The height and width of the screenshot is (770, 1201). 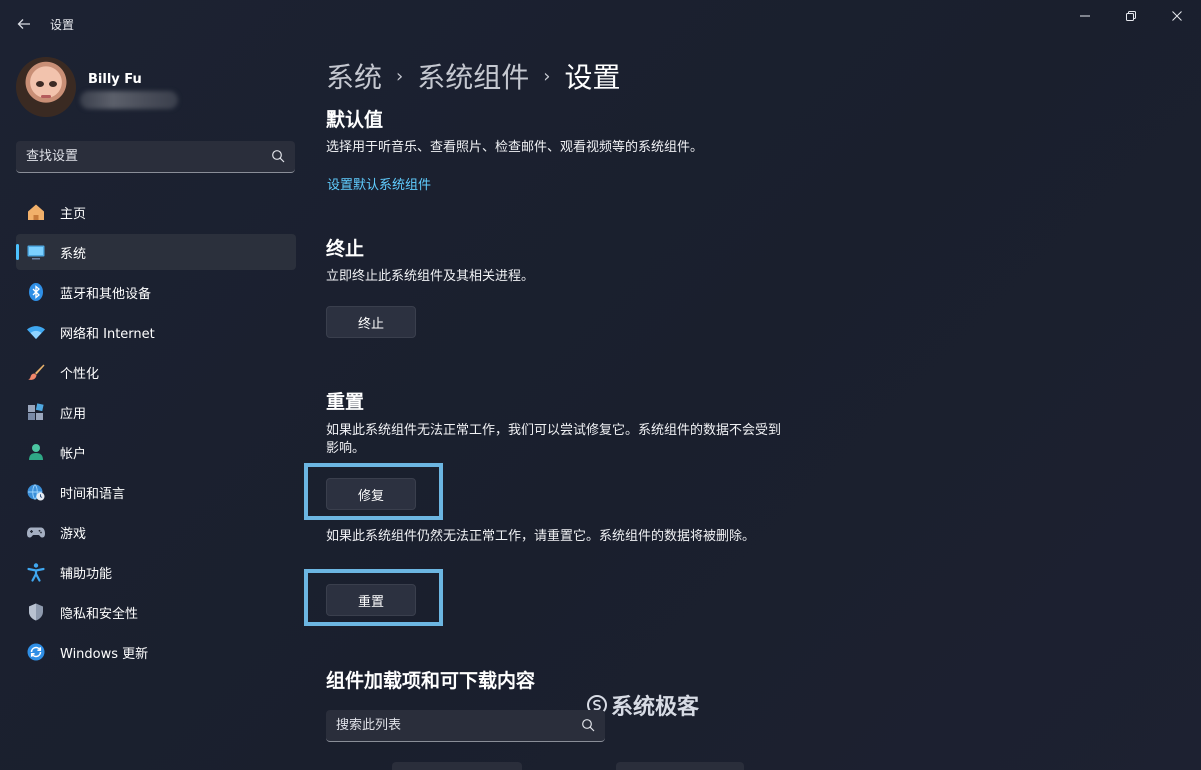 I want to click on accessibility-icon, so click(x=36, y=572).